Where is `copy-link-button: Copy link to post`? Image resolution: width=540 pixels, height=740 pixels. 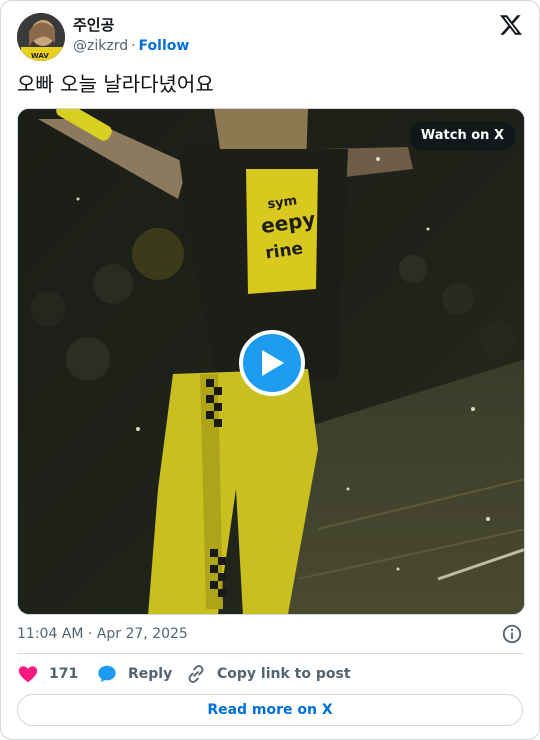 copy-link-button: Copy link to post is located at coordinates (268, 674).